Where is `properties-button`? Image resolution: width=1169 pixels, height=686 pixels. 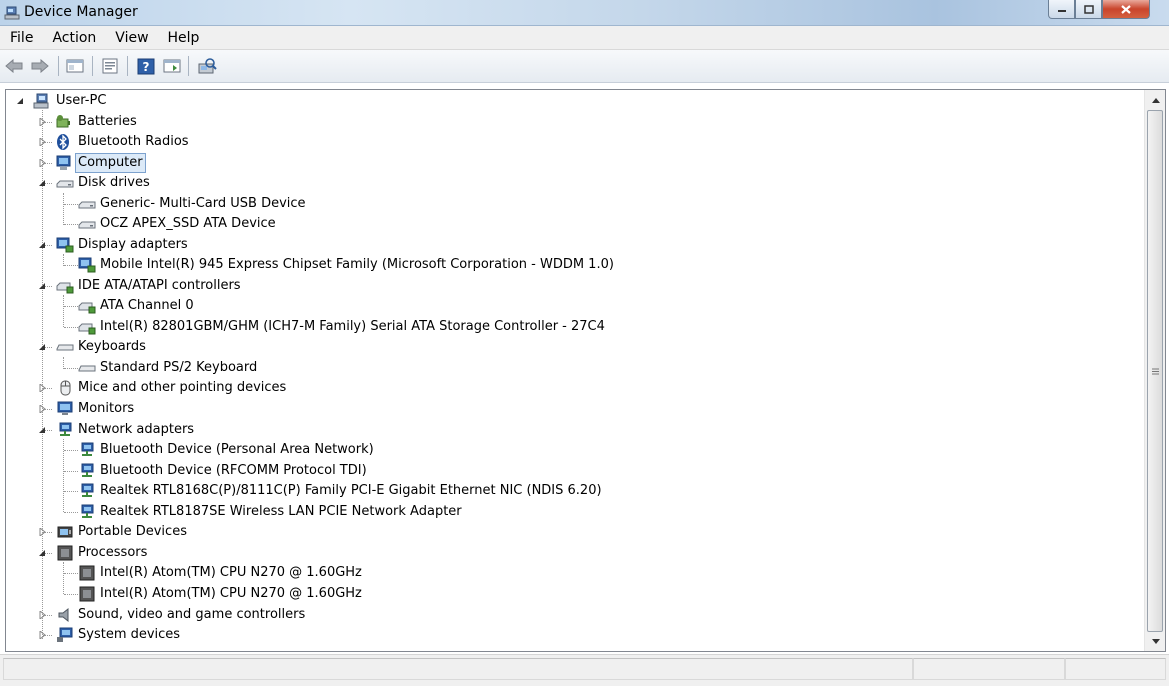
properties-button is located at coordinates (110, 66).